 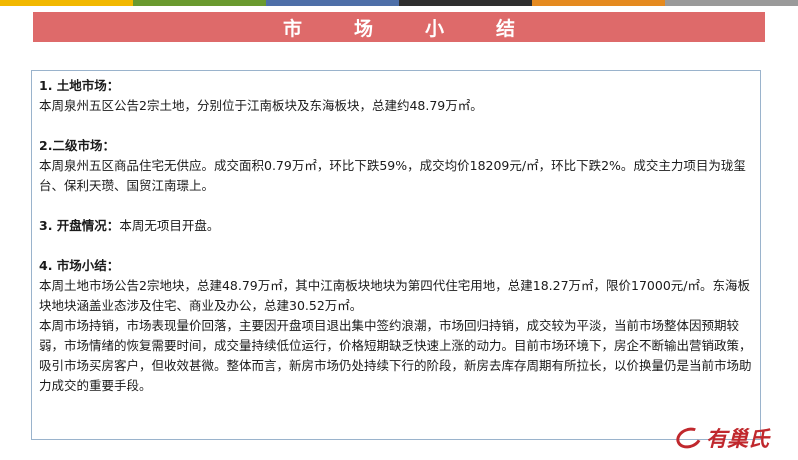 I want to click on stripe-segment-yellow, so click(x=66, y=3).